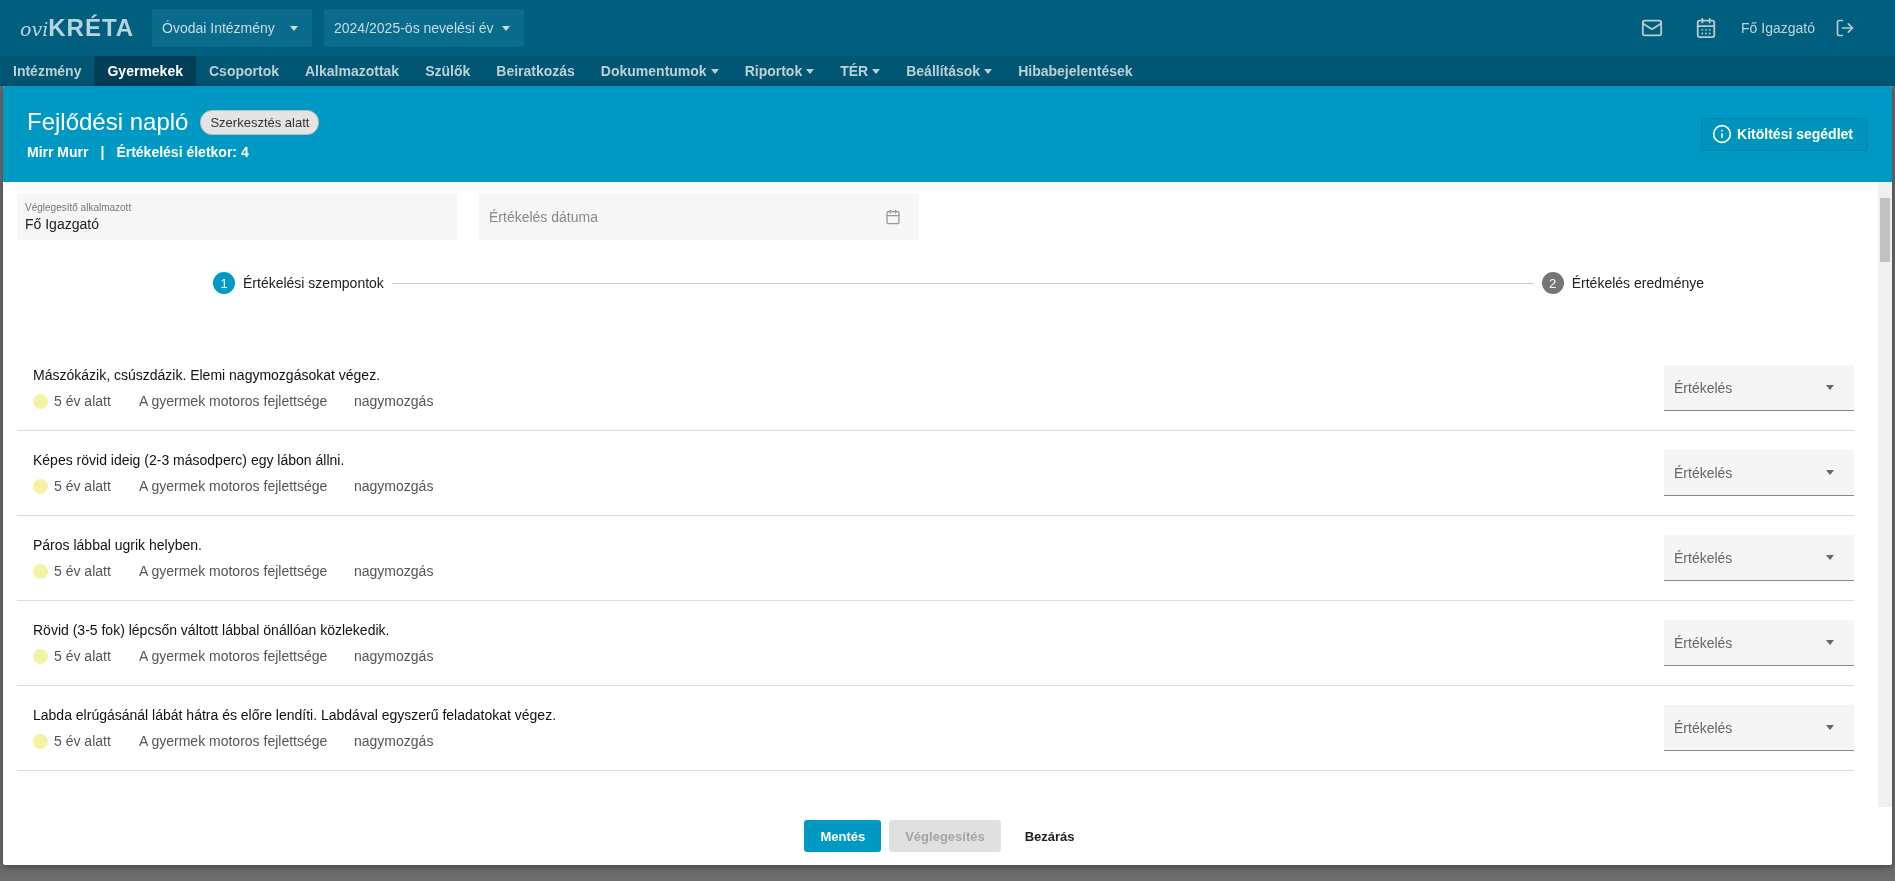 The height and width of the screenshot is (881, 1895). What do you see at coordinates (260, 122) in the screenshot?
I see `status-badge: Szerkesztés alatt` at bounding box center [260, 122].